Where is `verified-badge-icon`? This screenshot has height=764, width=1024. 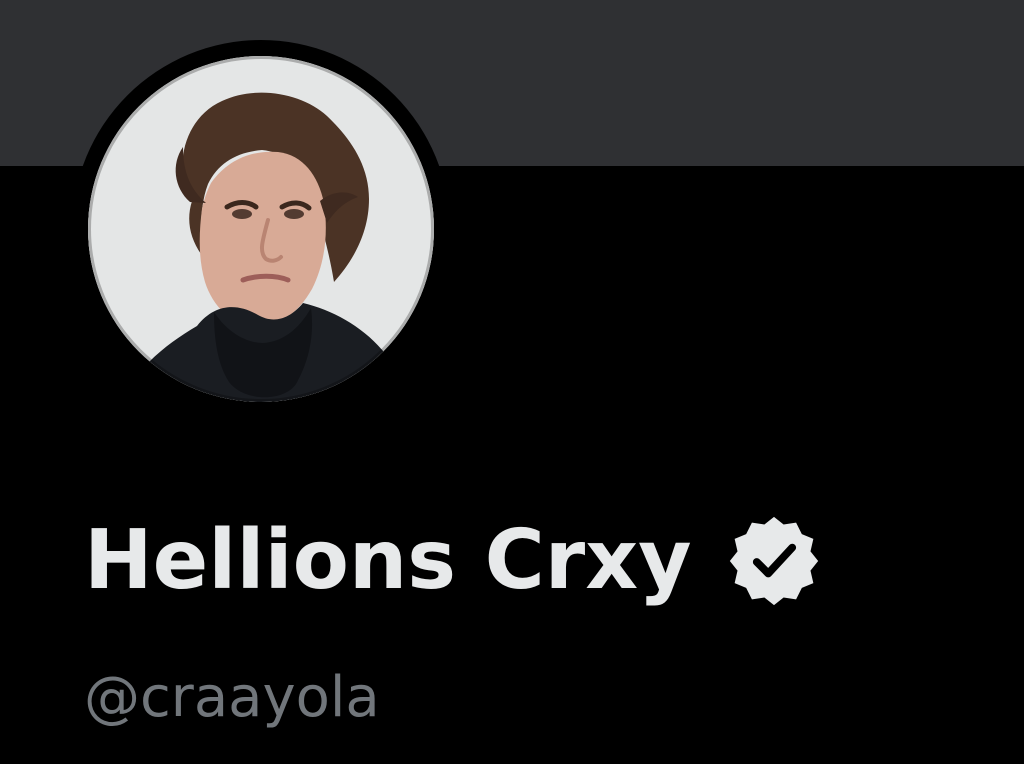
verified-badge-icon is located at coordinates (774, 561).